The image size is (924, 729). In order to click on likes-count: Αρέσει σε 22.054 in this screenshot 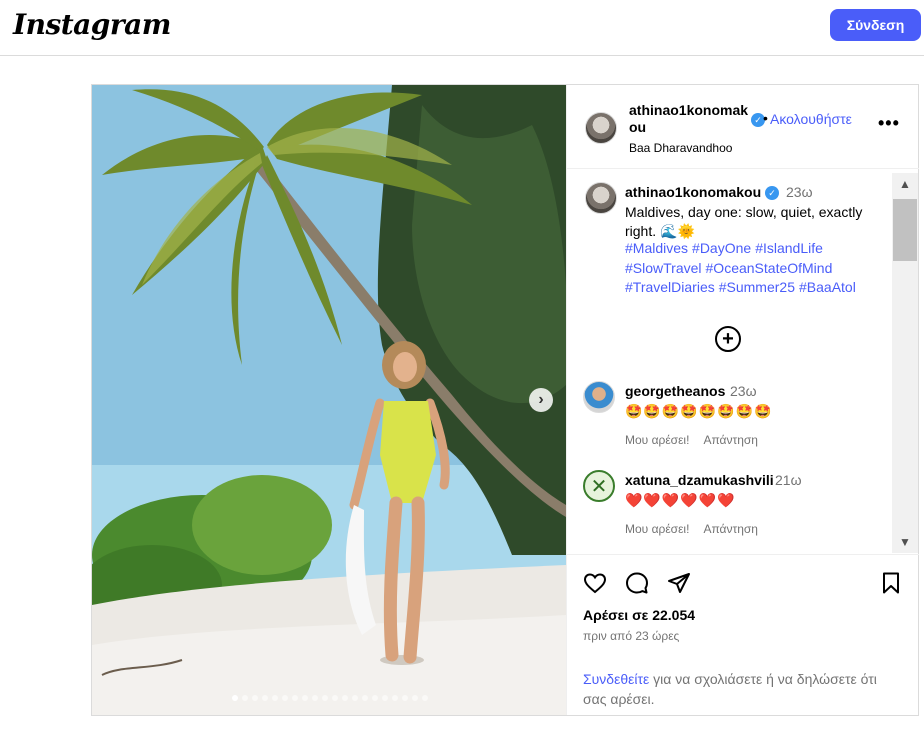, I will do `click(639, 615)`.